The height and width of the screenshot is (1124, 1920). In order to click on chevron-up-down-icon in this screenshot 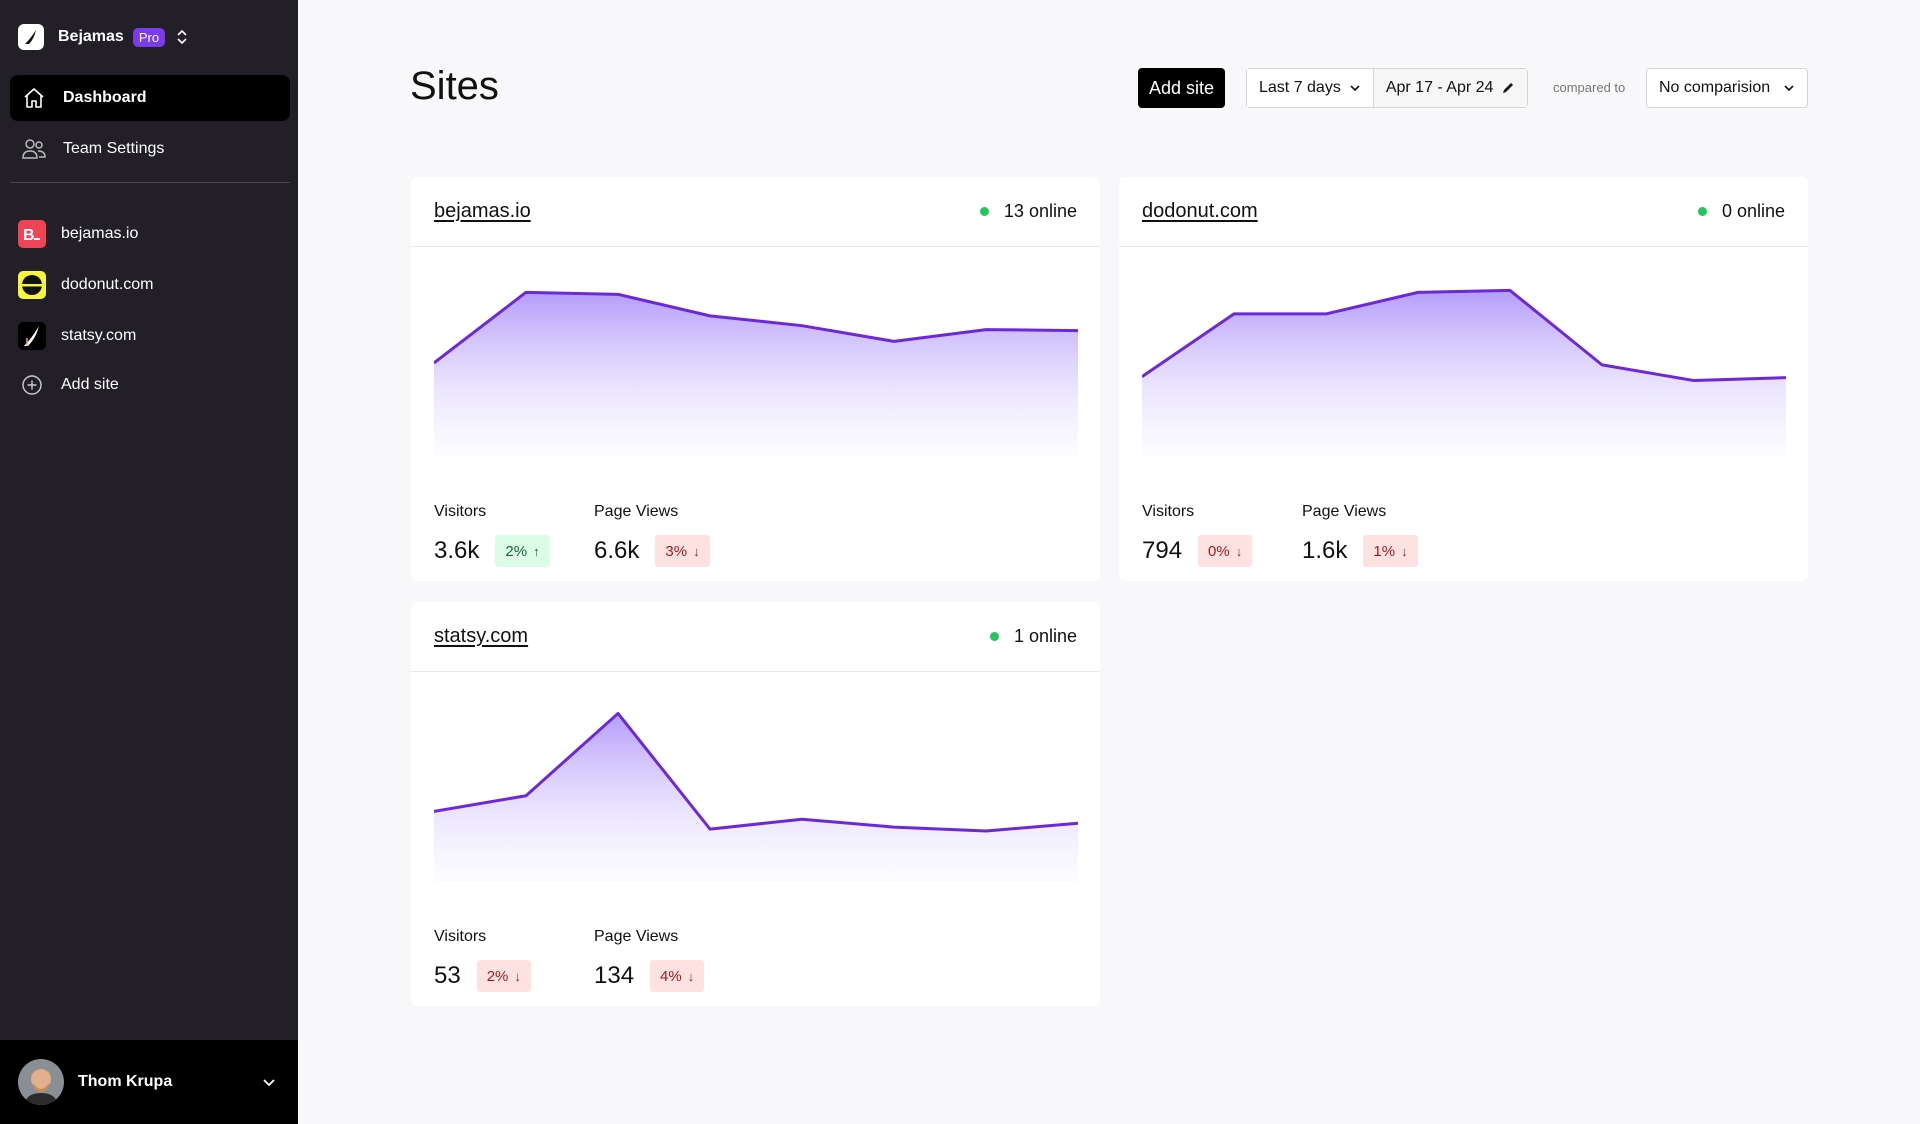, I will do `click(182, 37)`.